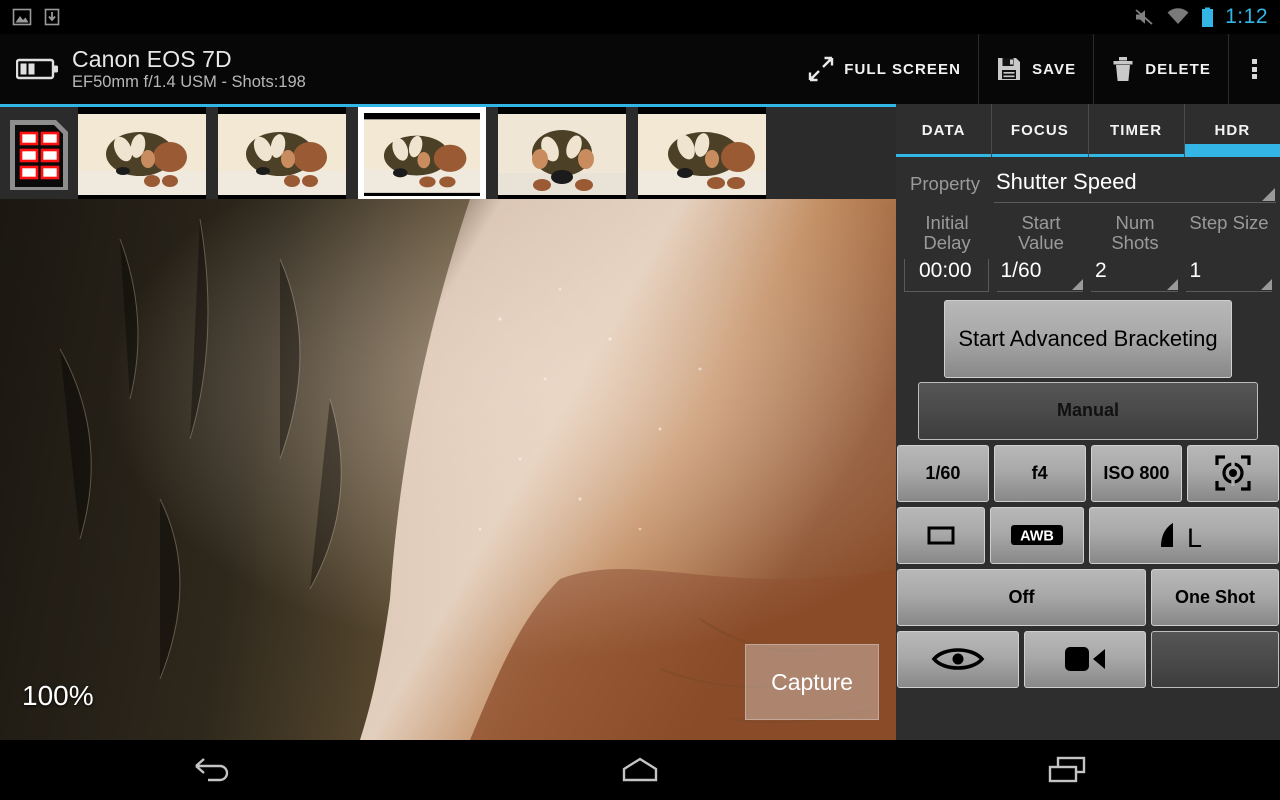 This screenshot has height=800, width=1280. I want to click on start-value-value: 1/60, so click(1021, 270).